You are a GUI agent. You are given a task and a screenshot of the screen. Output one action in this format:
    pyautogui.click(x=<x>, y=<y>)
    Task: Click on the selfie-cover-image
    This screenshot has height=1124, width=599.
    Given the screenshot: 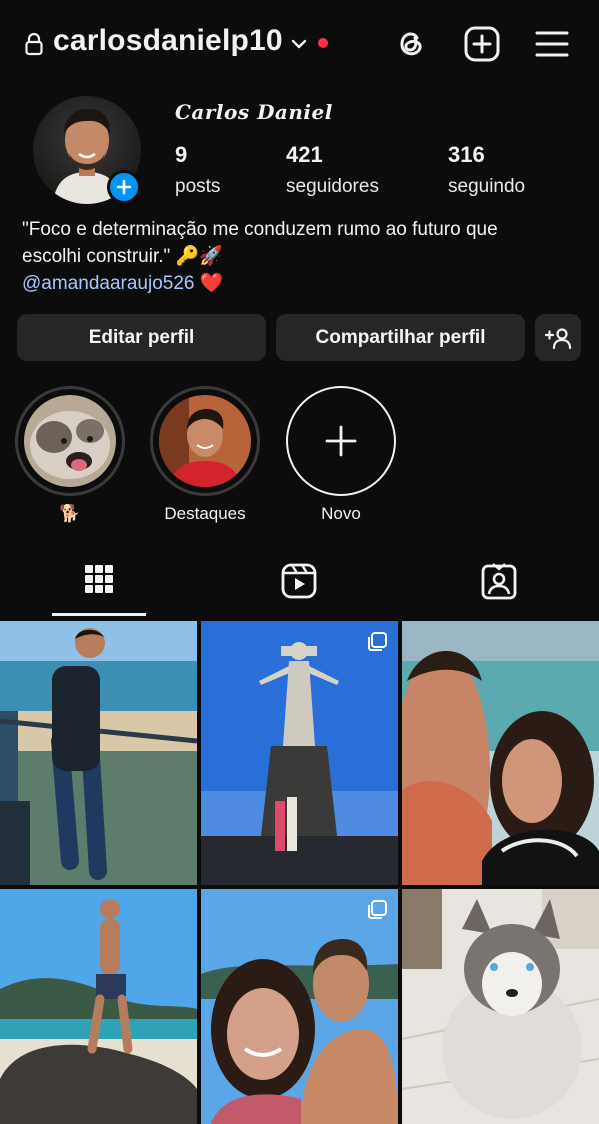 What is the action you would take?
    pyautogui.click(x=205, y=441)
    